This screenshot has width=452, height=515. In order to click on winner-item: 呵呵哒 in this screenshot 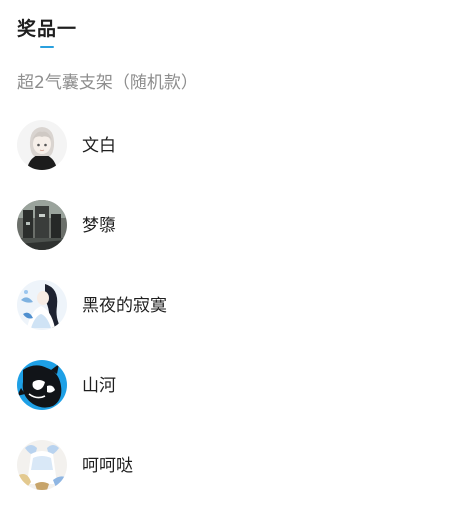, I will do `click(227, 466)`.